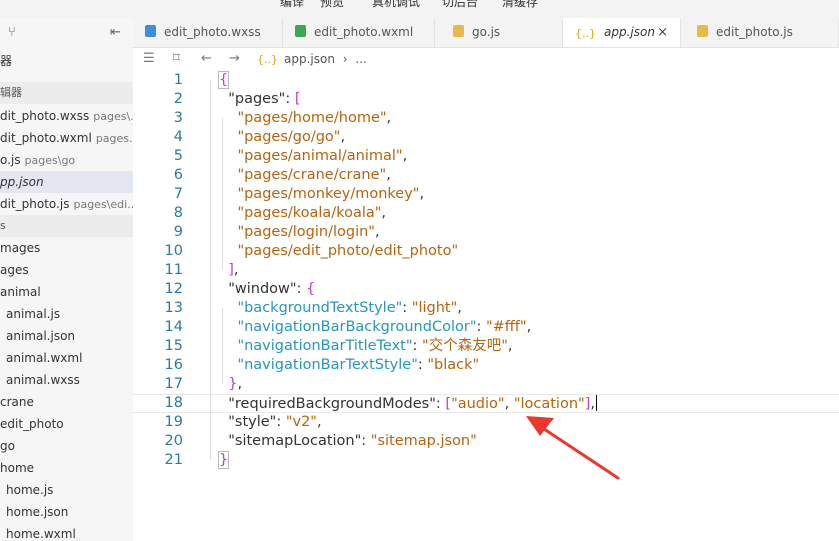  I want to click on forward-arrow-icon: →, so click(234, 59).